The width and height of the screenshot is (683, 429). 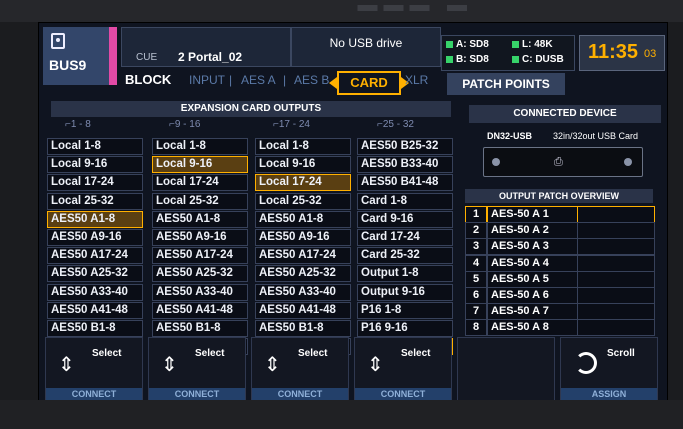 I want to click on tab-block: BLOCK, so click(x=148, y=80).